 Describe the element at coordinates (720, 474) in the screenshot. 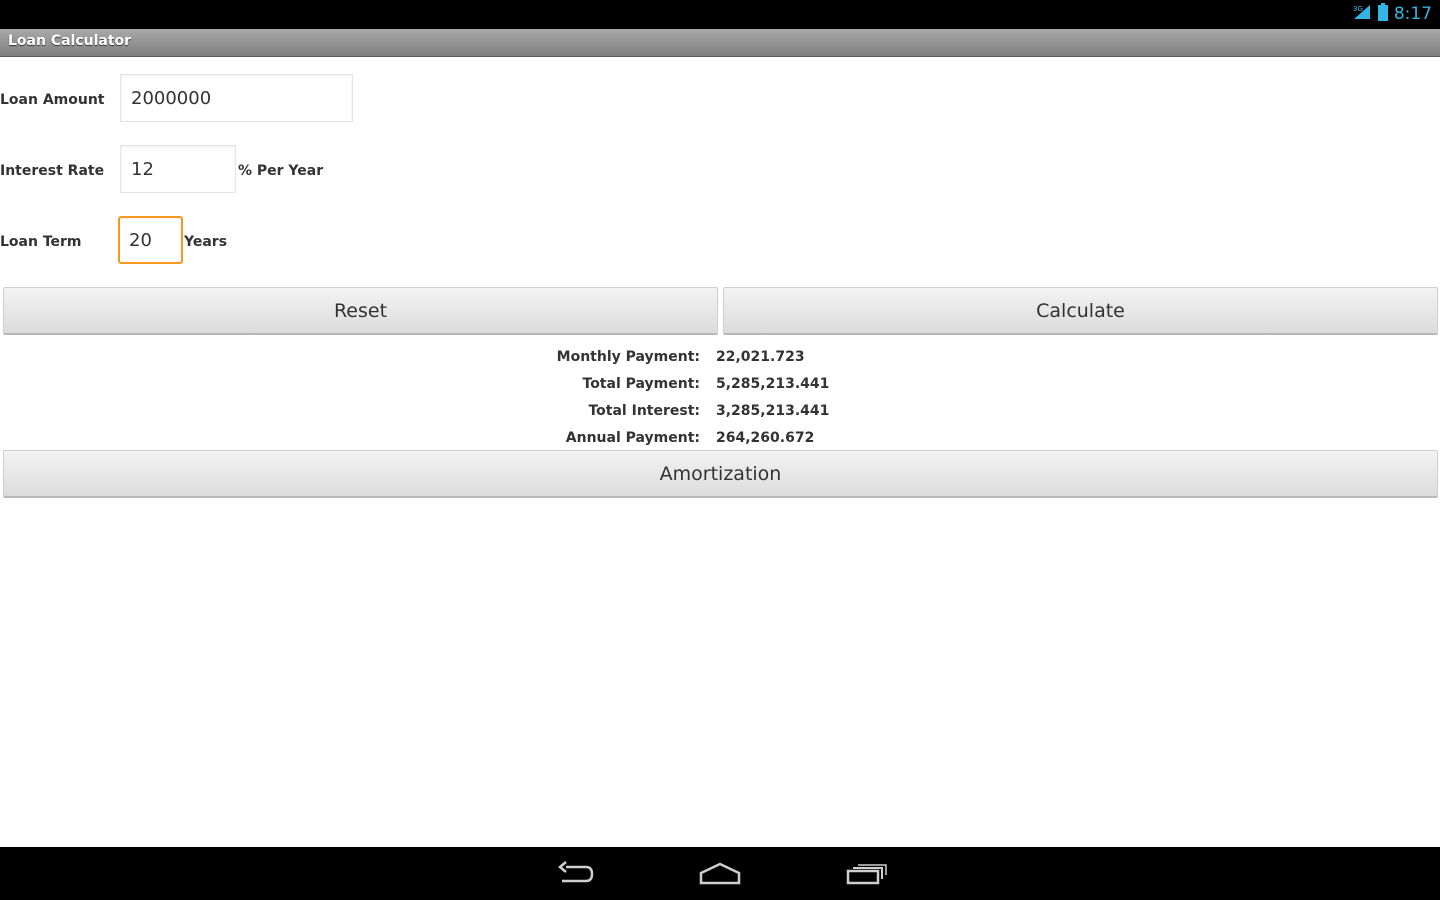

I see `amortization-button: Amortization` at that location.